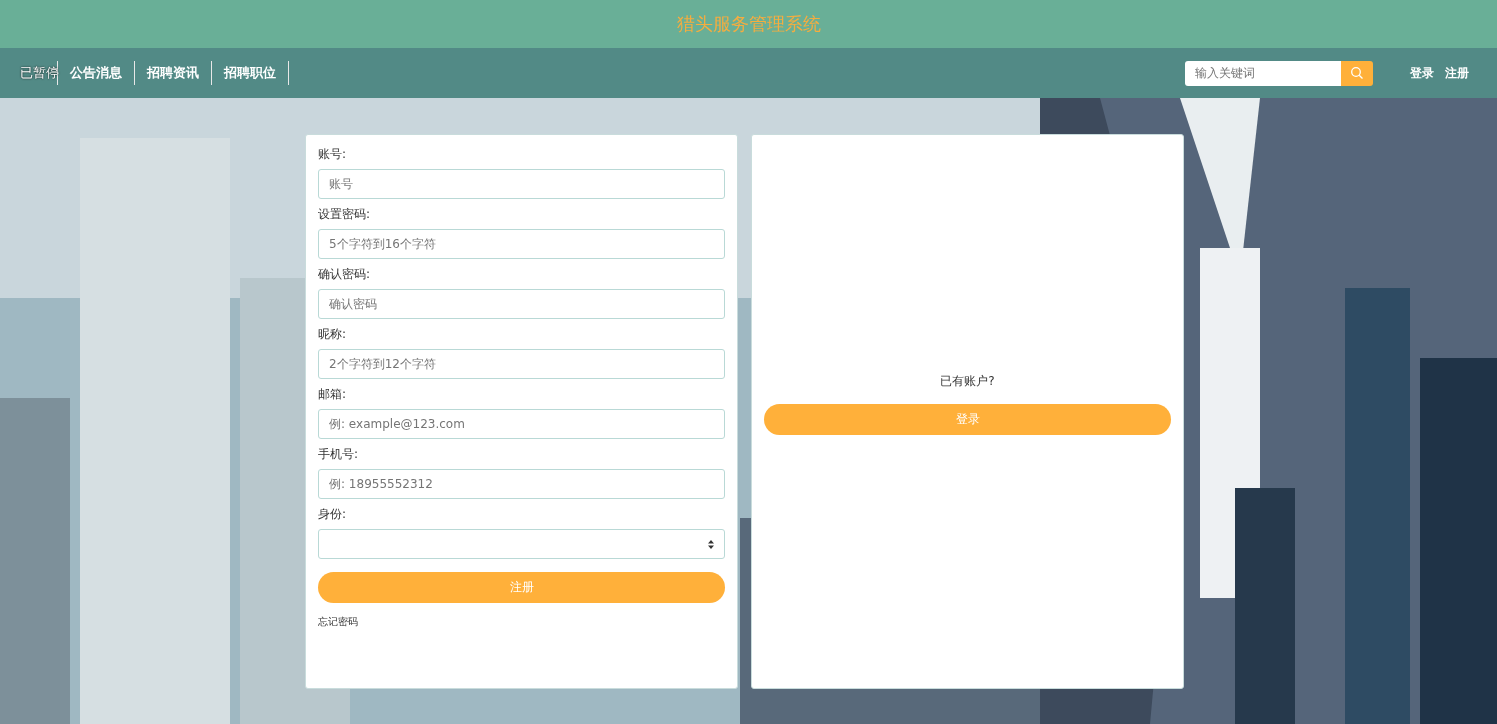  Describe the element at coordinates (967, 381) in the screenshot. I see `account-prompt: 已有账户?` at that location.